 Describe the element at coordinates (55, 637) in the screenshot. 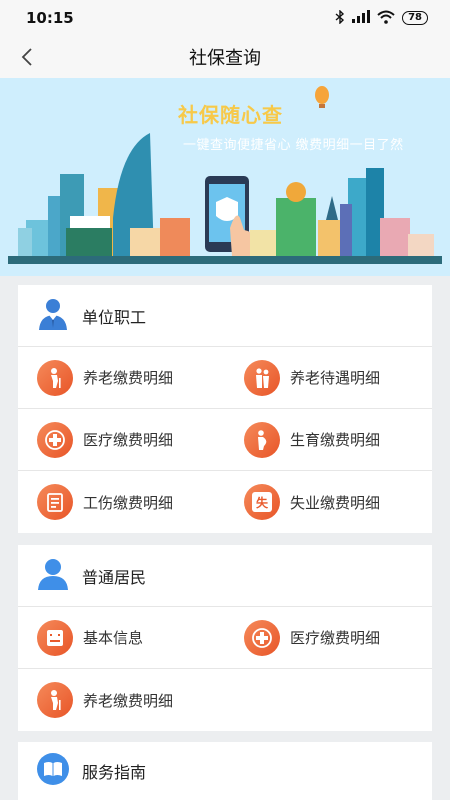

I see `info-card-icon` at that location.